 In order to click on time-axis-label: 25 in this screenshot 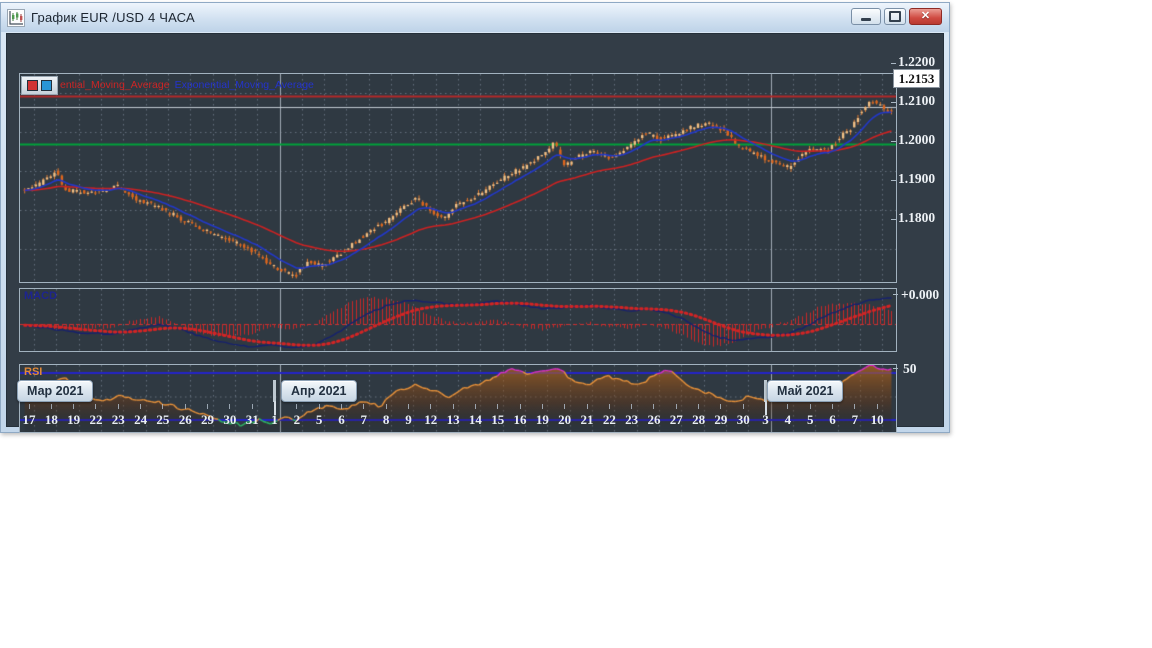, I will do `click(163, 419)`.